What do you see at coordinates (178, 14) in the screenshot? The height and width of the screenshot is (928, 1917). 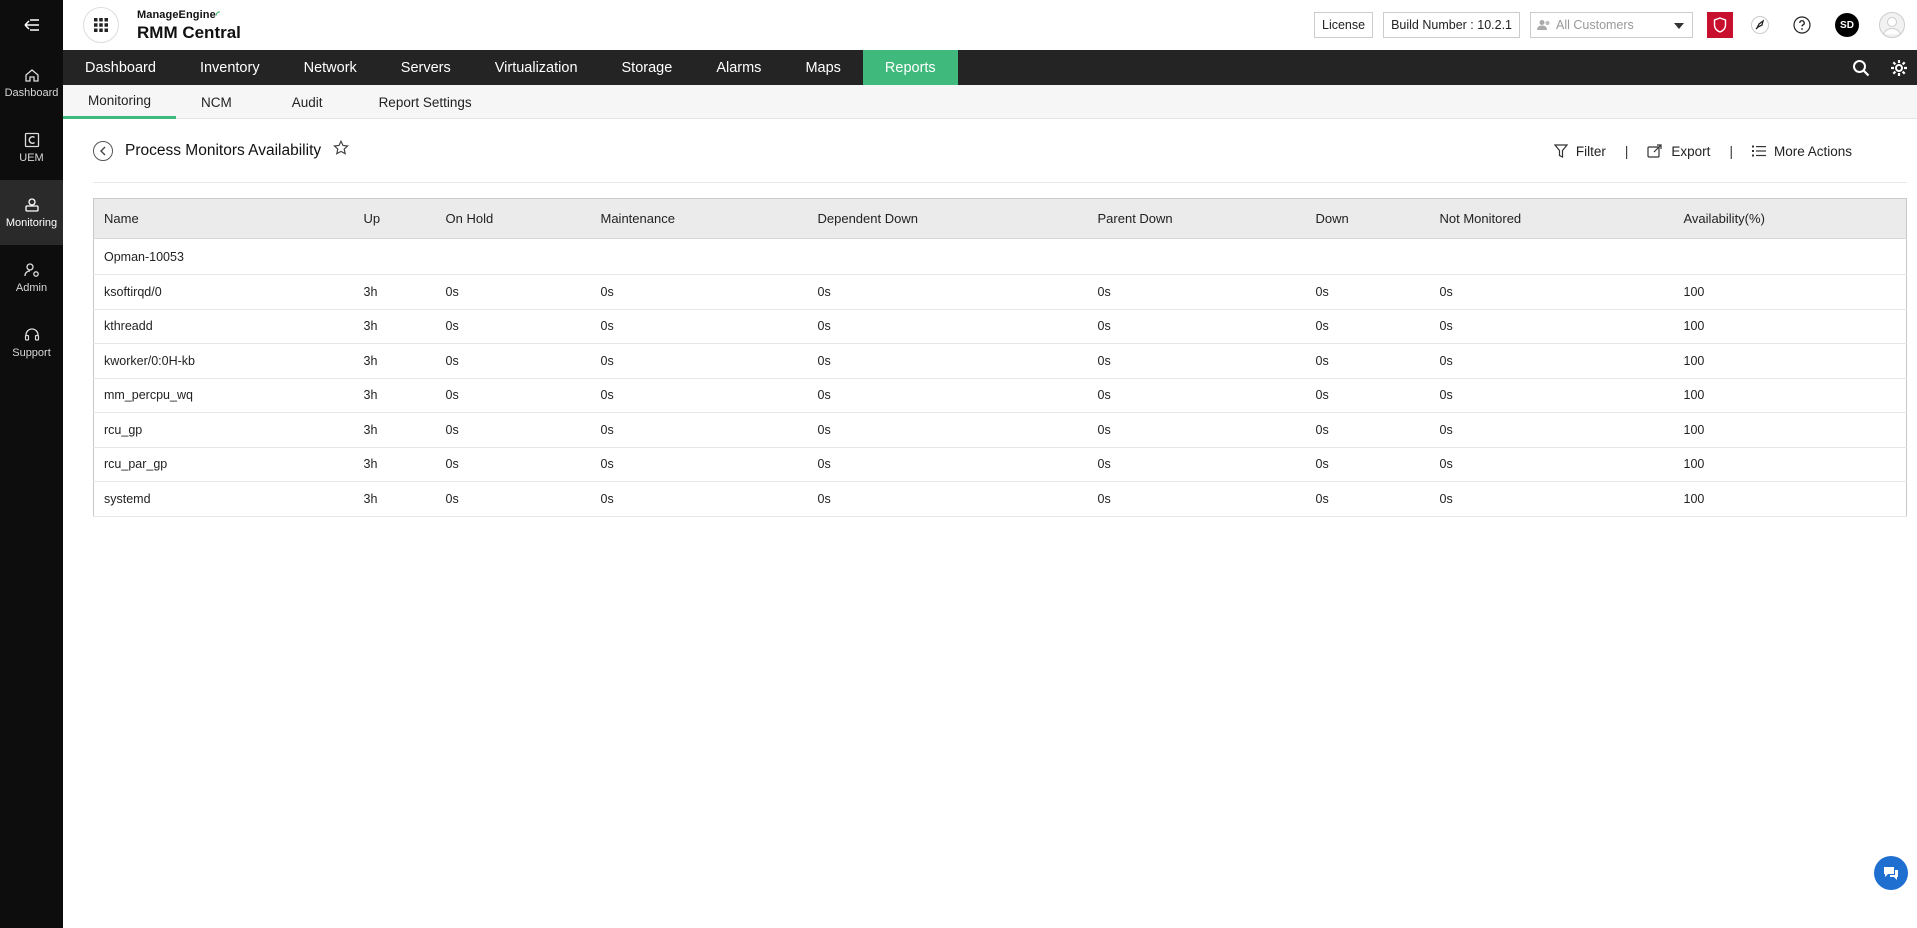 I see `brand-vendor: ManageEngine◜` at bounding box center [178, 14].